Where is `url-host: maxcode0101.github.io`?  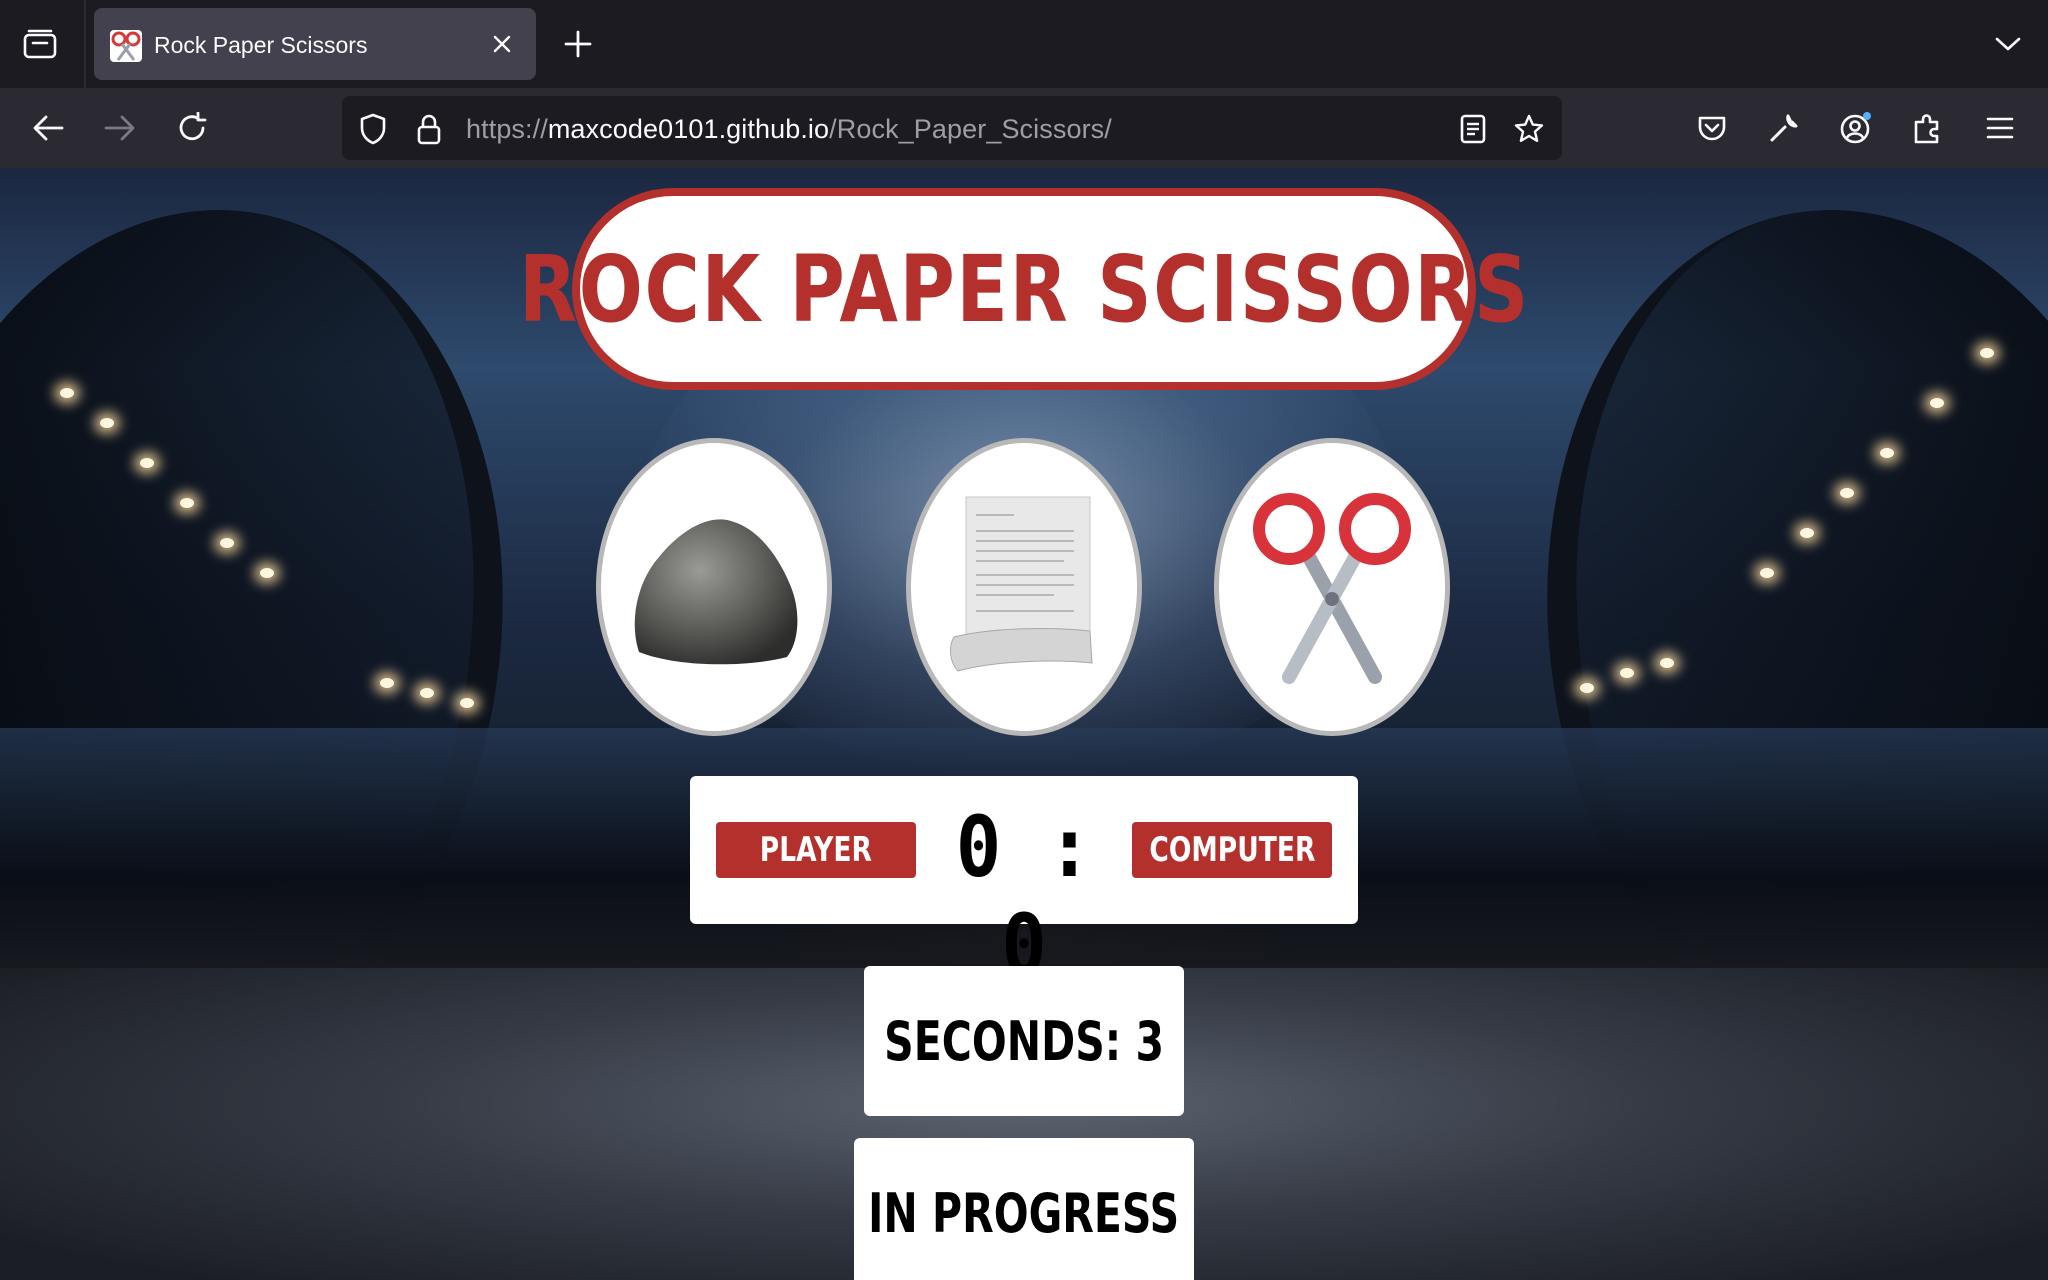 url-host: maxcode0101.github.io is located at coordinates (688, 129).